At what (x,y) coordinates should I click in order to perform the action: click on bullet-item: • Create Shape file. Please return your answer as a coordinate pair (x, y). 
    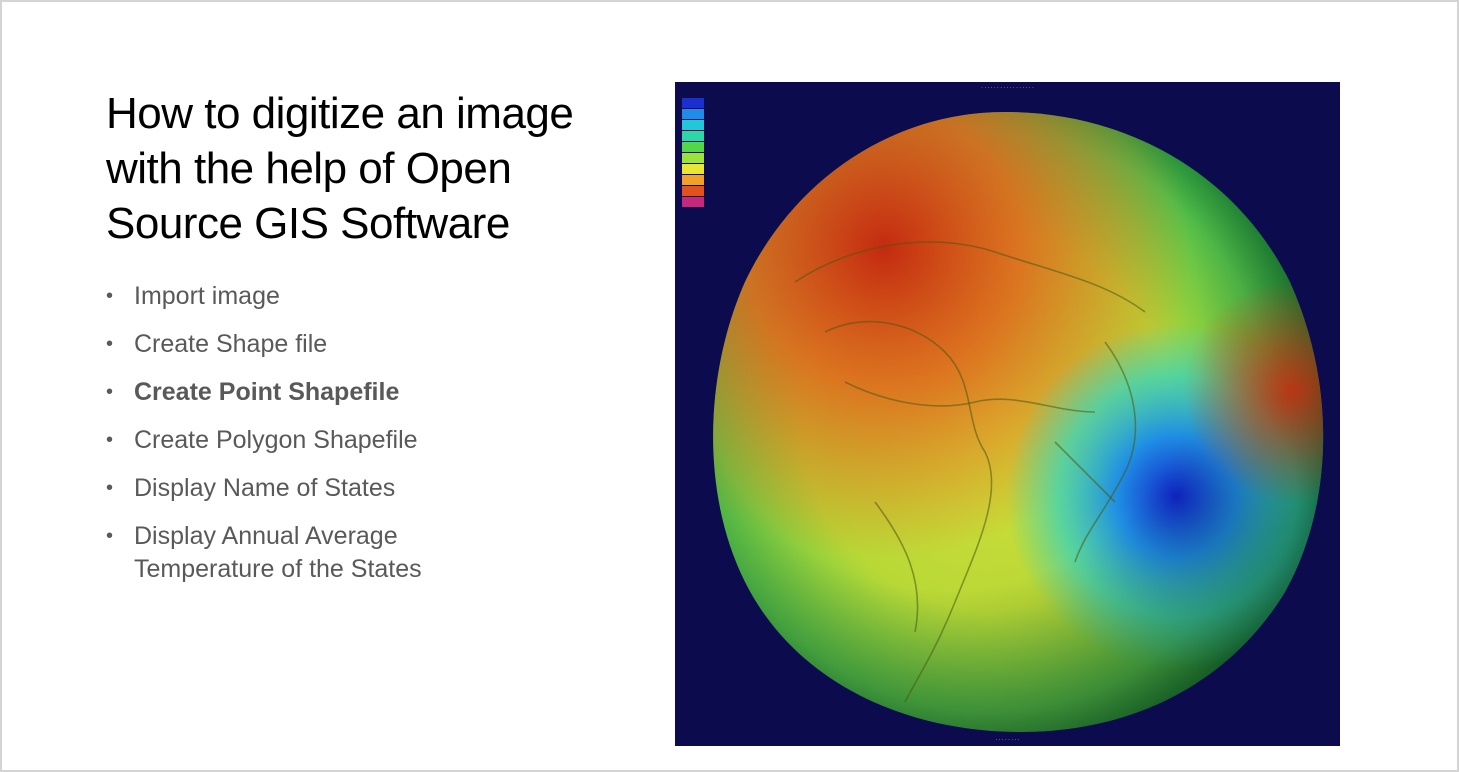
    Looking at the image, I should click on (316, 344).